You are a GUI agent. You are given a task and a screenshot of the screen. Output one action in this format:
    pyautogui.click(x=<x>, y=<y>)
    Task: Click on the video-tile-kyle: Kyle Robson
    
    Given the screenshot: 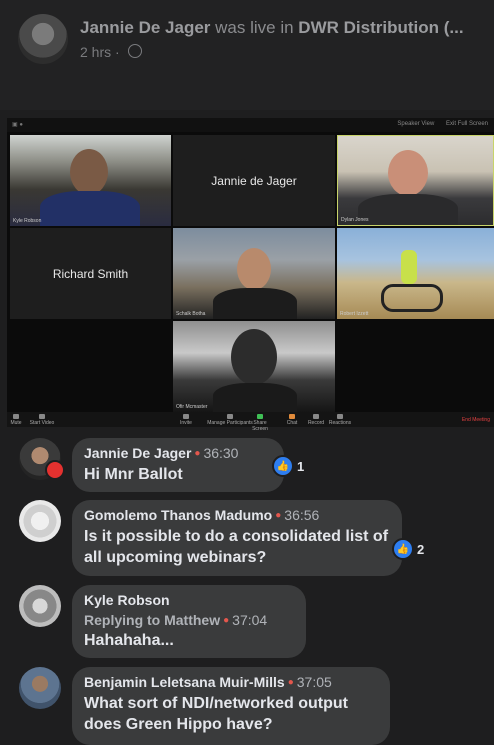 What is the action you would take?
    pyautogui.click(x=90, y=180)
    